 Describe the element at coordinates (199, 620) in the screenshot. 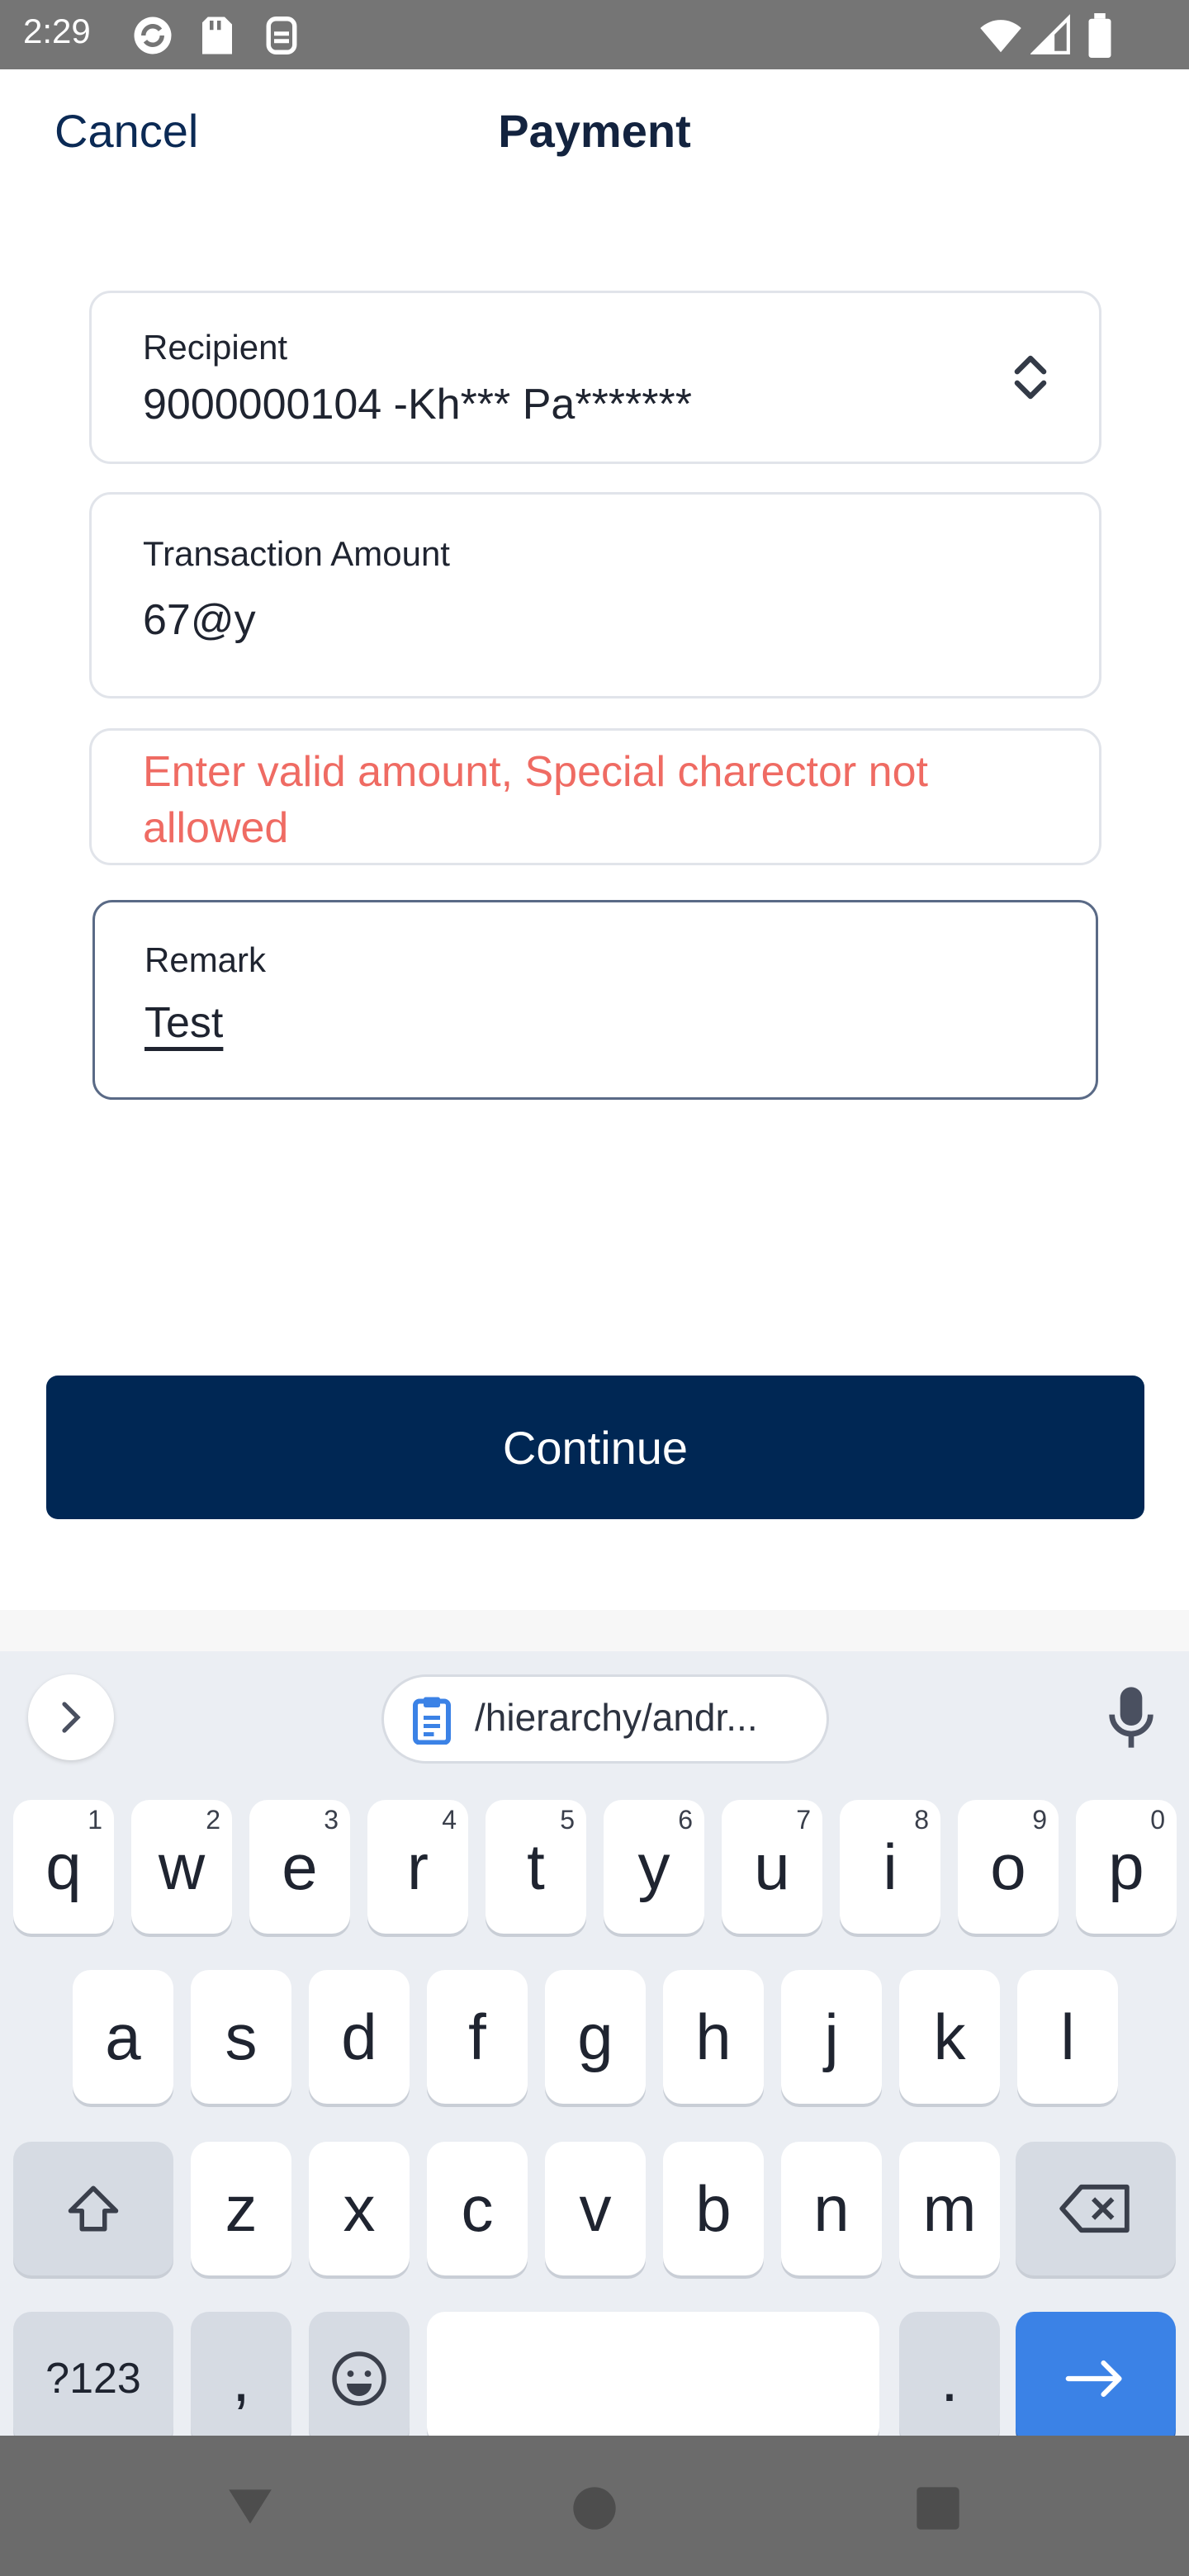

I see `transaction-amount-value: 67@y` at that location.